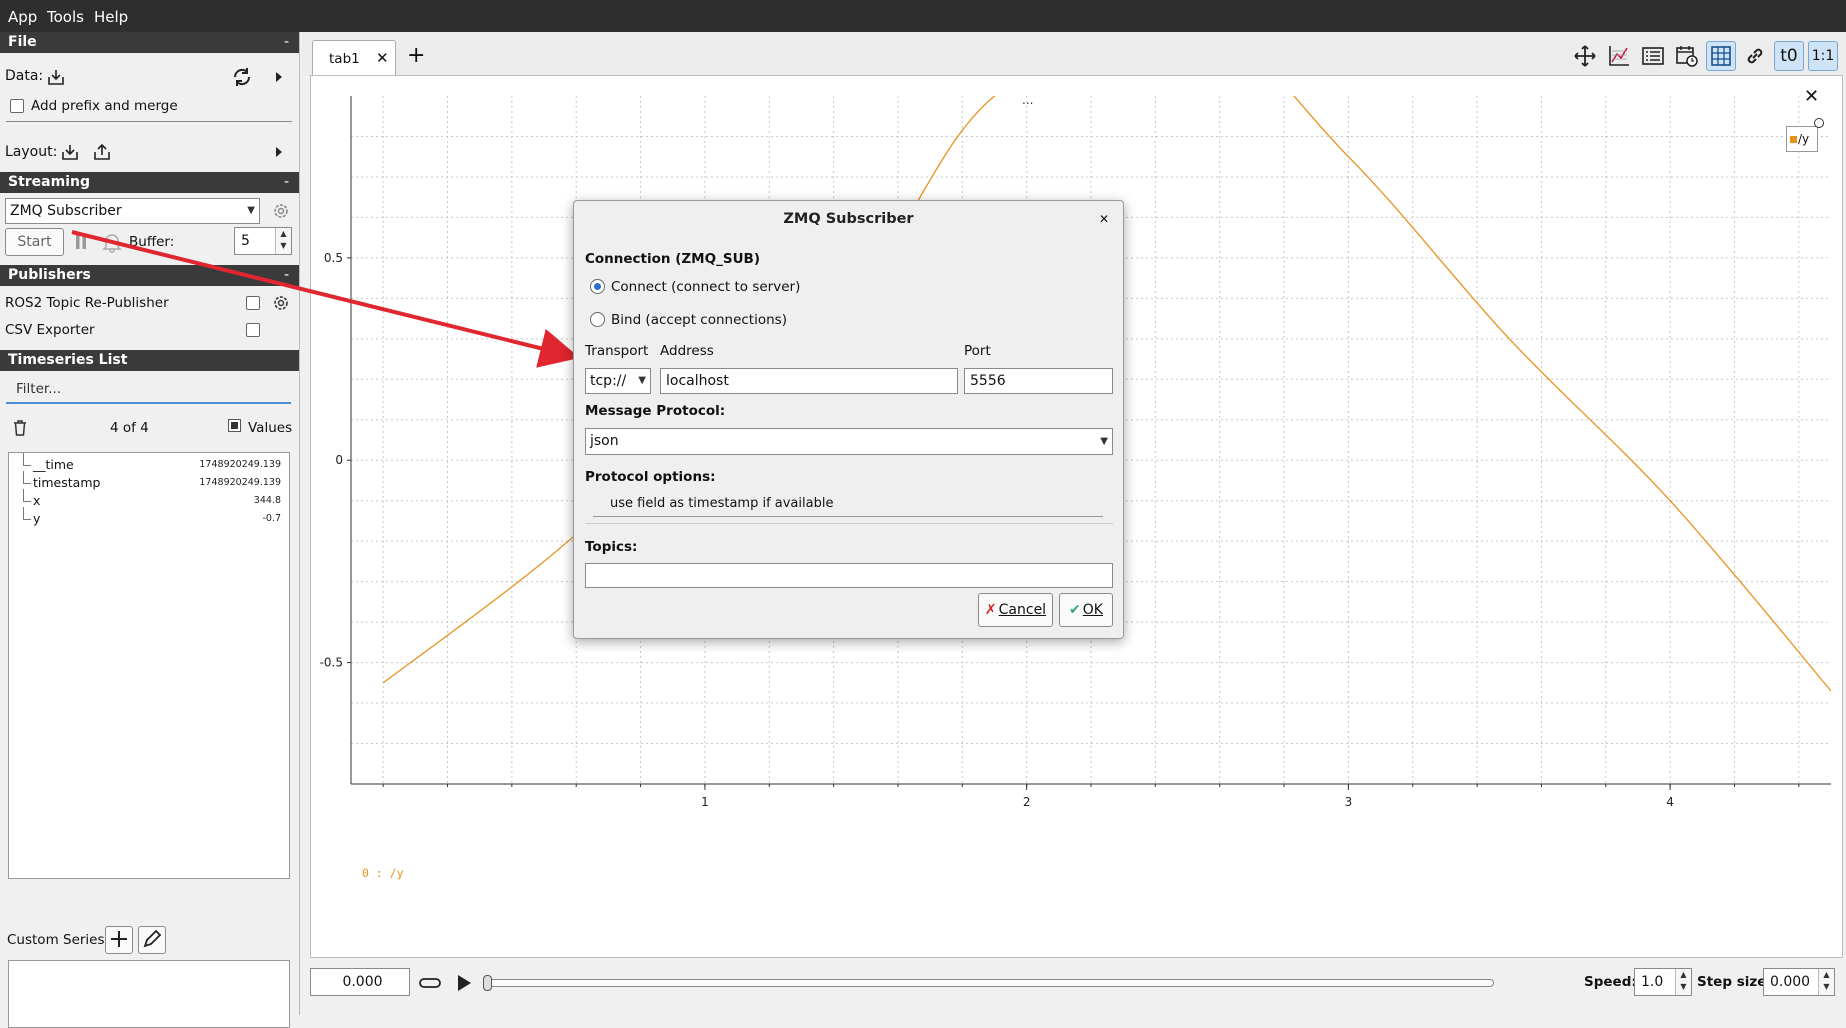 Image resolution: width=1846 pixels, height=1028 pixels. I want to click on trash-icon, so click(20, 428).